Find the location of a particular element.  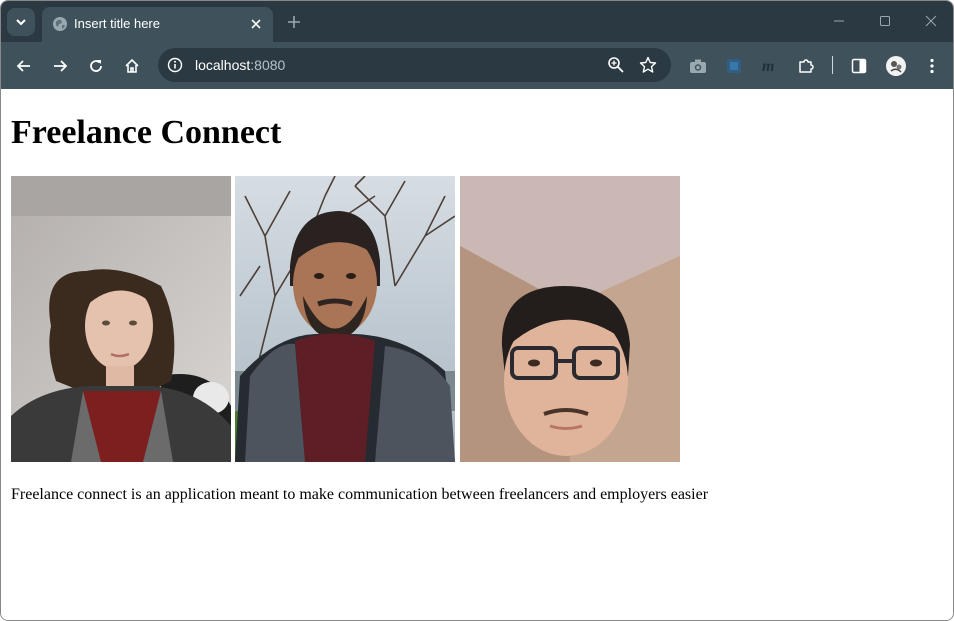

page-title: Freelance Connect is located at coordinates (146, 132).